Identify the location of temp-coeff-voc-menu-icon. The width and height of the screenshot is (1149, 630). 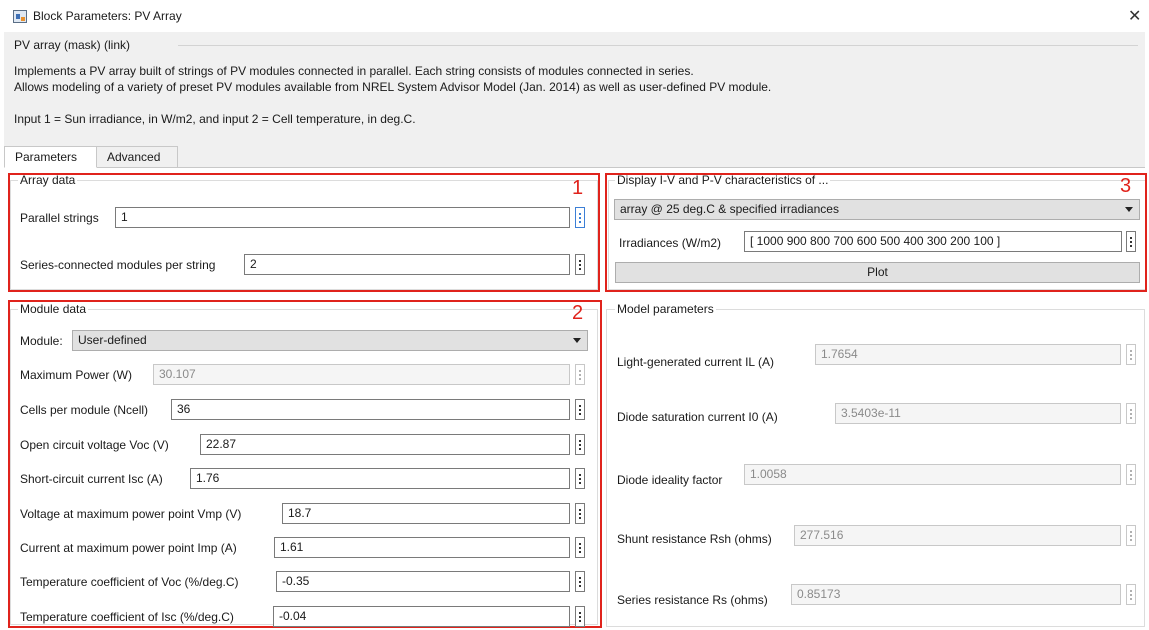
(580, 581).